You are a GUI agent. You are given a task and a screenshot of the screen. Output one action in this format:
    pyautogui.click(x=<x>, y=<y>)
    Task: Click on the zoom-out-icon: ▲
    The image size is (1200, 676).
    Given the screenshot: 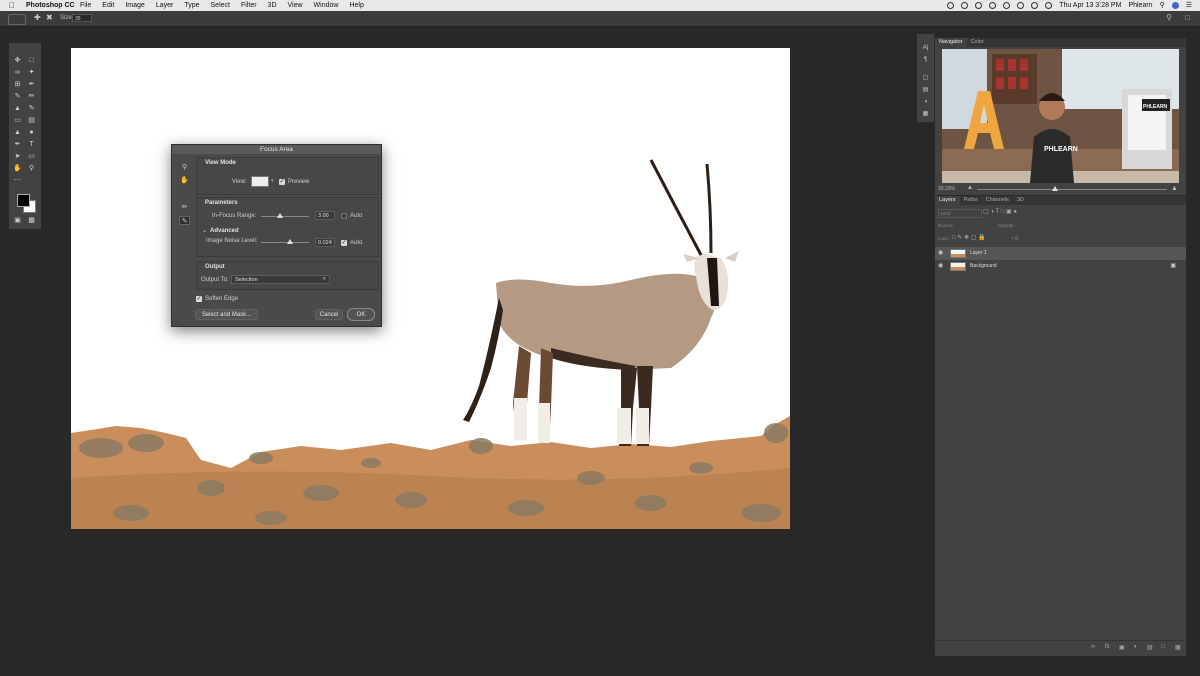 What is the action you would take?
    pyautogui.click(x=970, y=188)
    